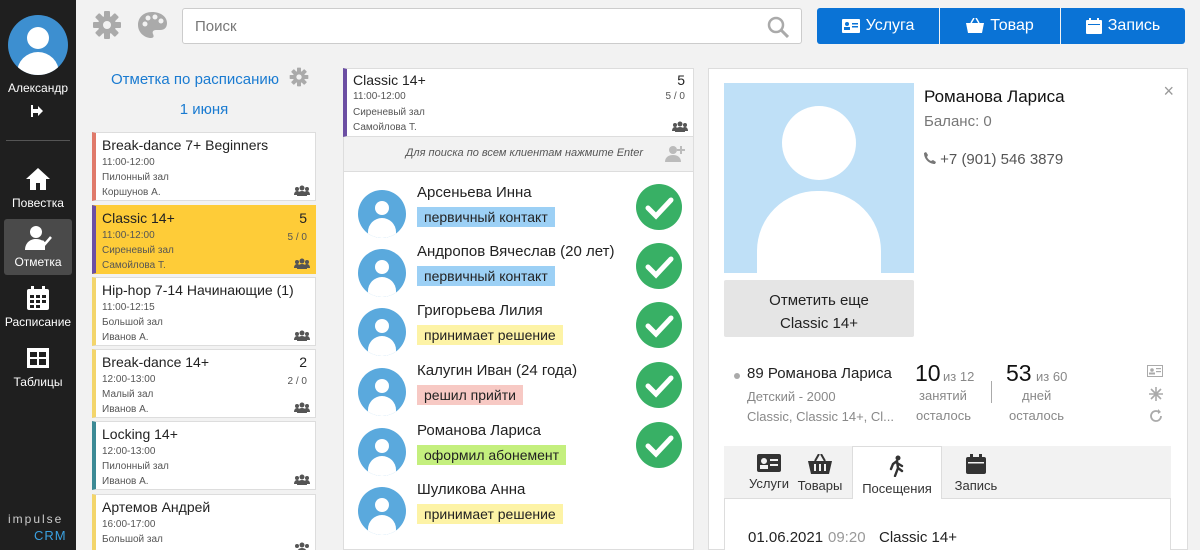  Describe the element at coordinates (152, 25) in the screenshot. I see `palette-icon` at that location.